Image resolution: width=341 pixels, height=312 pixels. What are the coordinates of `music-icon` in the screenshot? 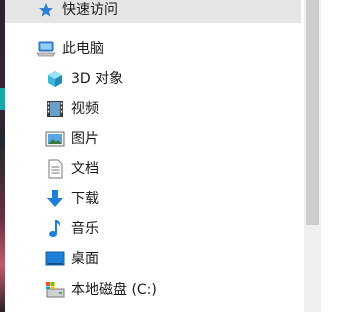 It's located at (55, 229).